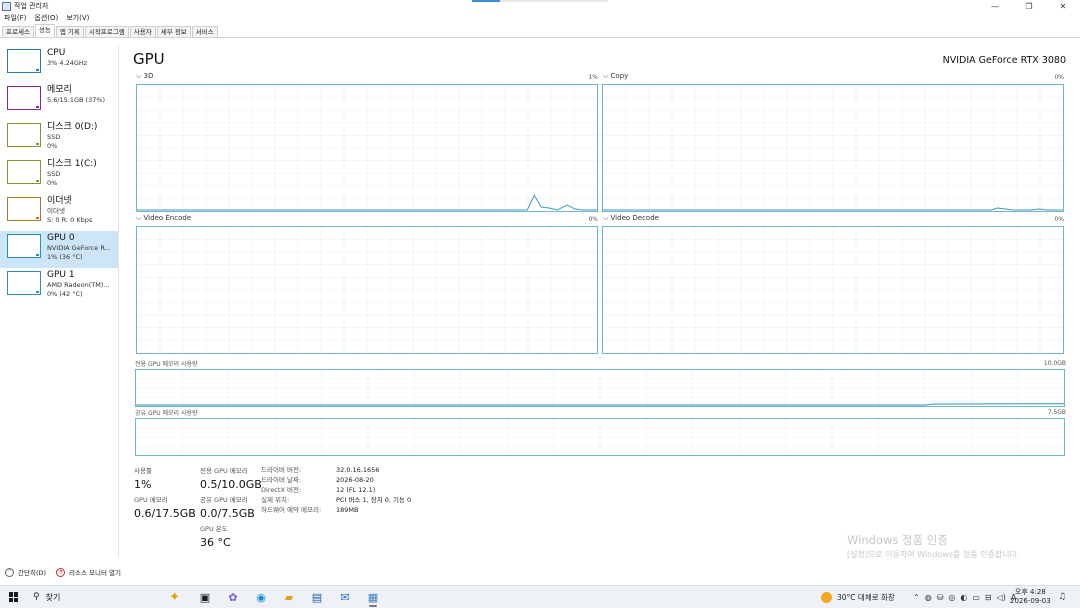  What do you see at coordinates (15, 18) in the screenshot?
I see `menu-file: 파일(F)` at bounding box center [15, 18].